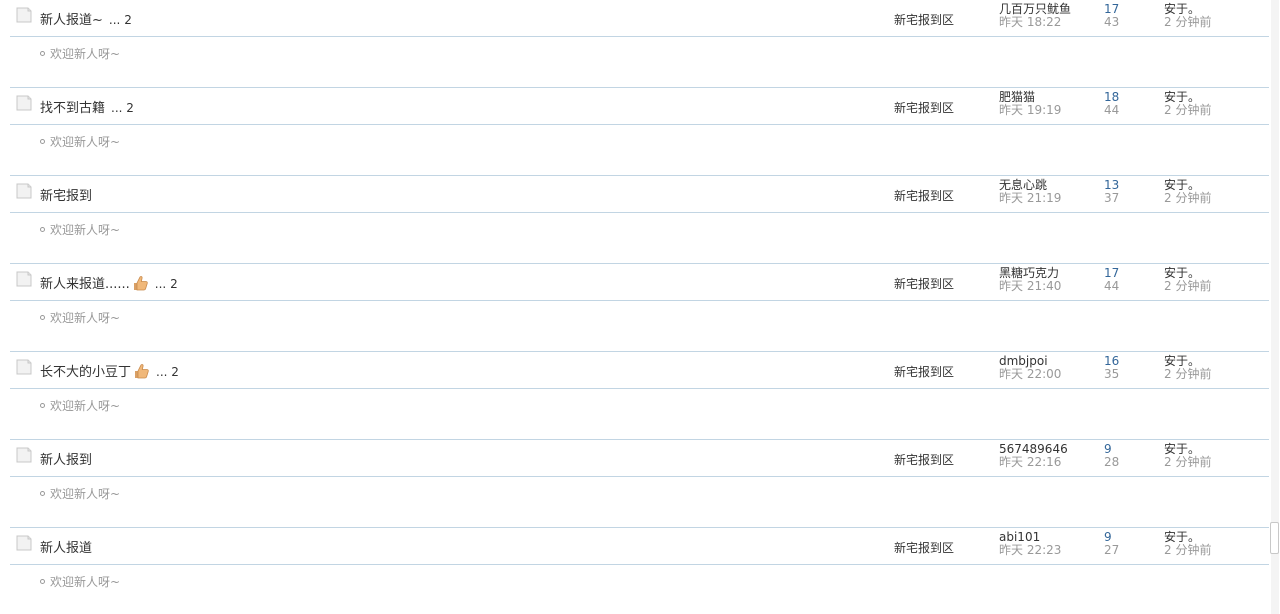 This screenshot has width=1280, height=614. What do you see at coordinates (1112, 462) in the screenshot?
I see `view-count: 28` at bounding box center [1112, 462].